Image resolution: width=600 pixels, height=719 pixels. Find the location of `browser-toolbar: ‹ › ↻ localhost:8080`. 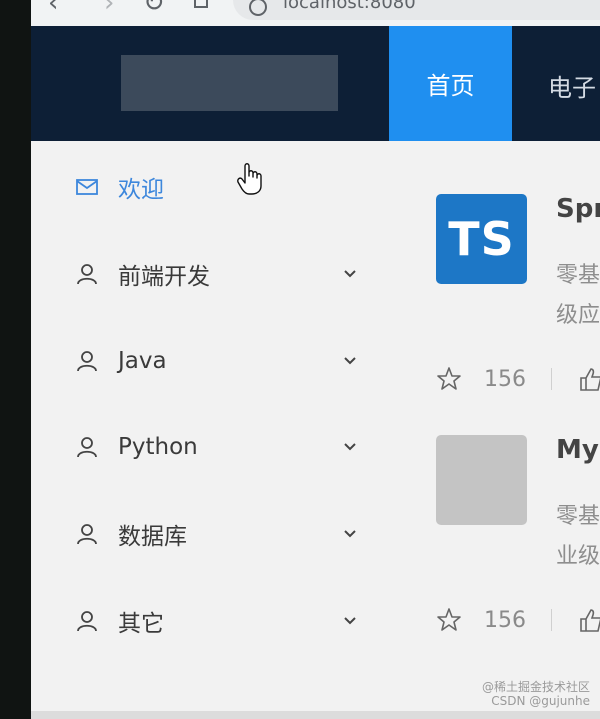

browser-toolbar: ‹ › ↻ localhost:8080 is located at coordinates (315, 13).